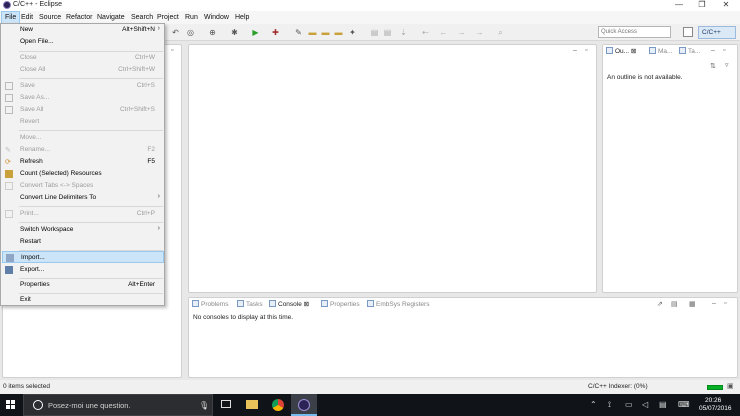 The width and height of the screenshot is (740, 416). I want to click on new-console-icon: ▦, so click(692, 304).